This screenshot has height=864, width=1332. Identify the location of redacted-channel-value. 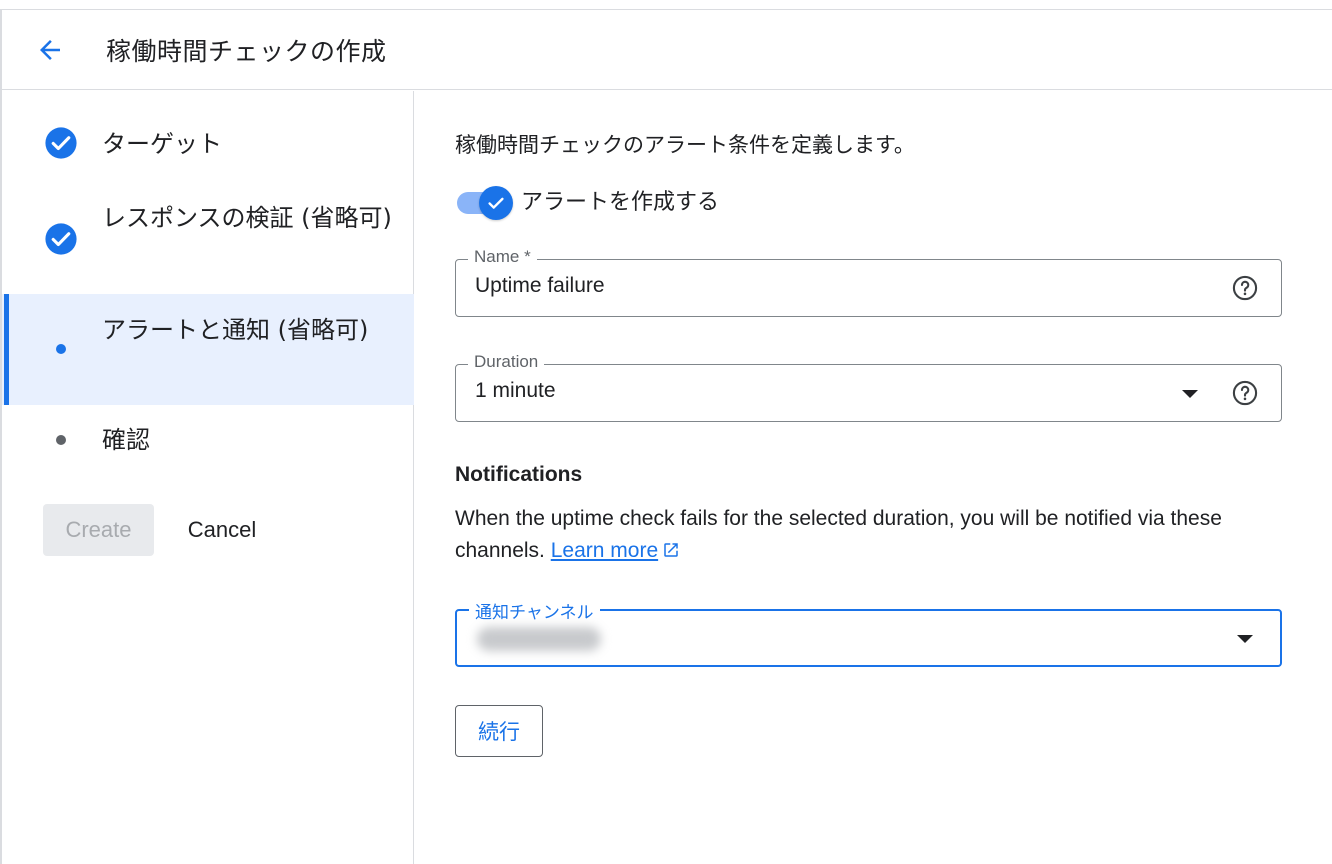
(539, 639).